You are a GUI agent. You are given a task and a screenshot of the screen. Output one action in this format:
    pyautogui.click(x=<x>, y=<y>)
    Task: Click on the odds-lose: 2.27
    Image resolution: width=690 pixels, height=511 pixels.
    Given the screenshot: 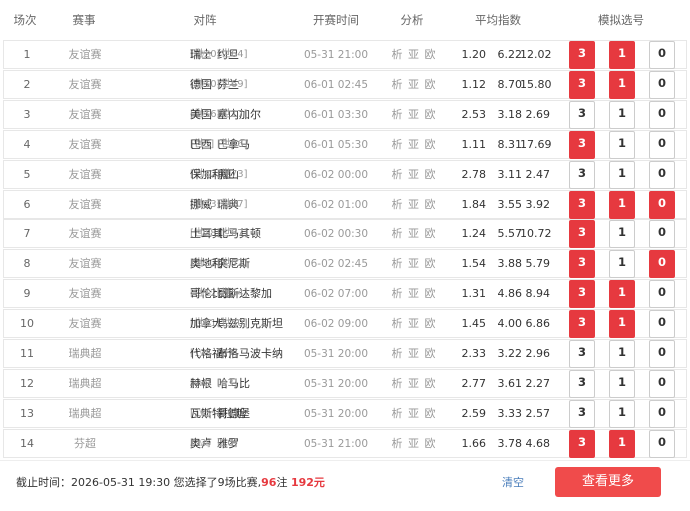 What is the action you would take?
    pyautogui.click(x=538, y=383)
    